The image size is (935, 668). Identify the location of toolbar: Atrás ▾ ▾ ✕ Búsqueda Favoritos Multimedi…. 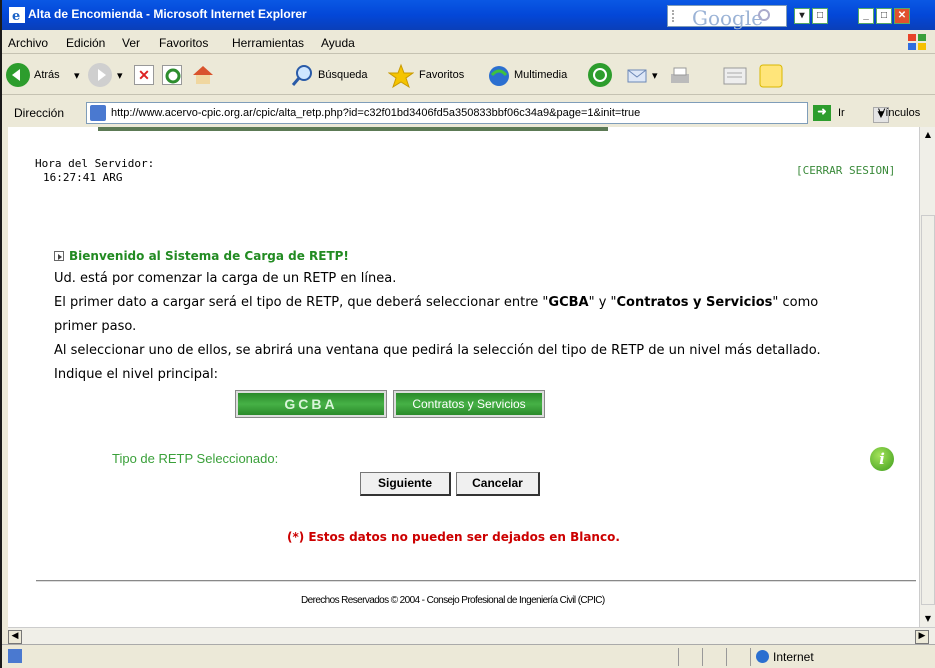
(468, 75).